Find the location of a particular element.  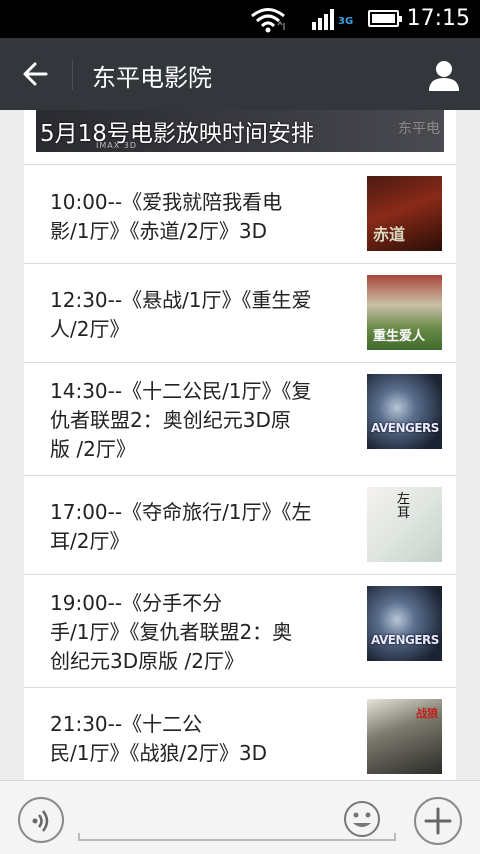

status-time: 17:15 is located at coordinates (438, 18).